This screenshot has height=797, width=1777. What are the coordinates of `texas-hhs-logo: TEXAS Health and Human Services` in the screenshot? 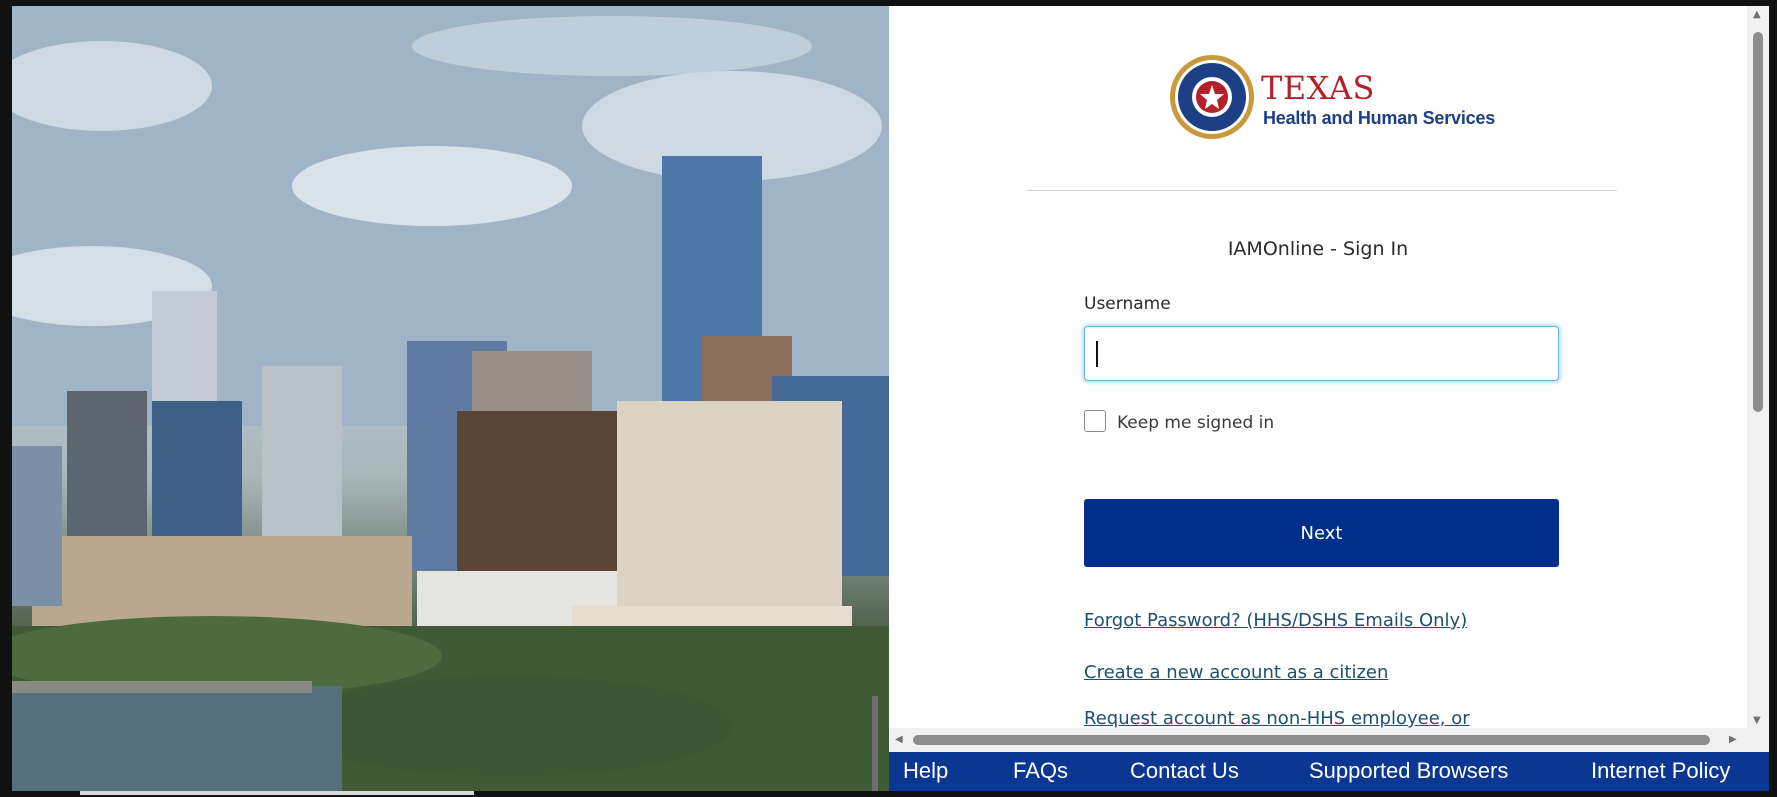 It's located at (1332, 99).